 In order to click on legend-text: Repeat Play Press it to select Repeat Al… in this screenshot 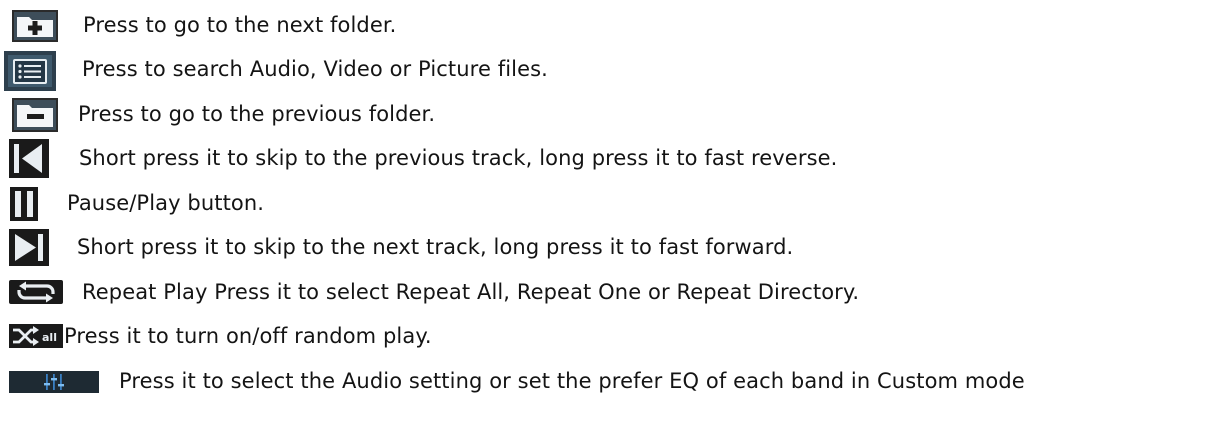, I will do `click(471, 292)`.